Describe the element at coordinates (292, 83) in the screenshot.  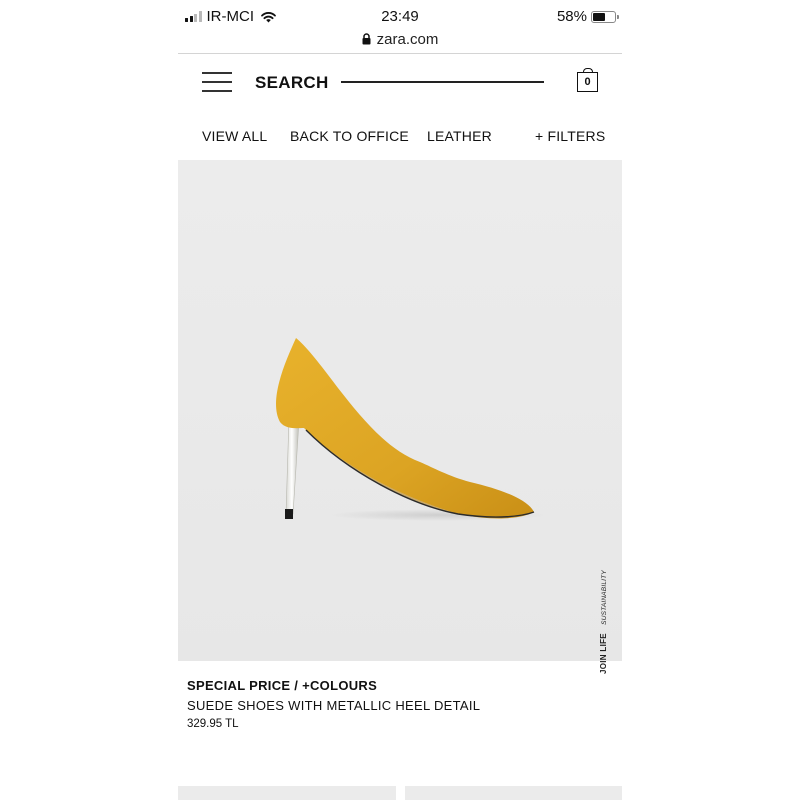
I see `search-label: SEARCH` at that location.